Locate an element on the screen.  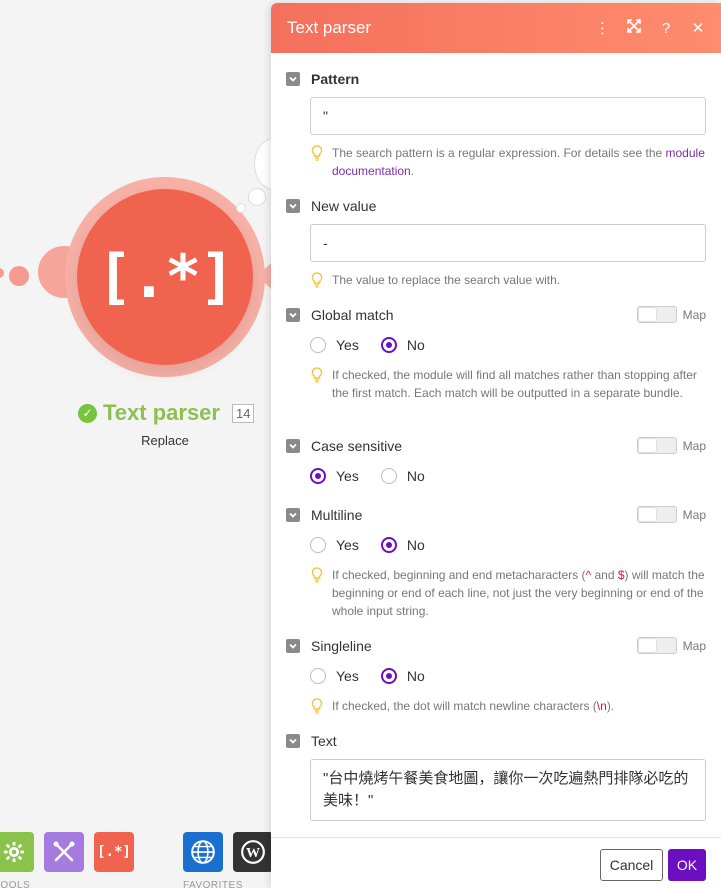
module-op-count: 14 is located at coordinates (243, 413).